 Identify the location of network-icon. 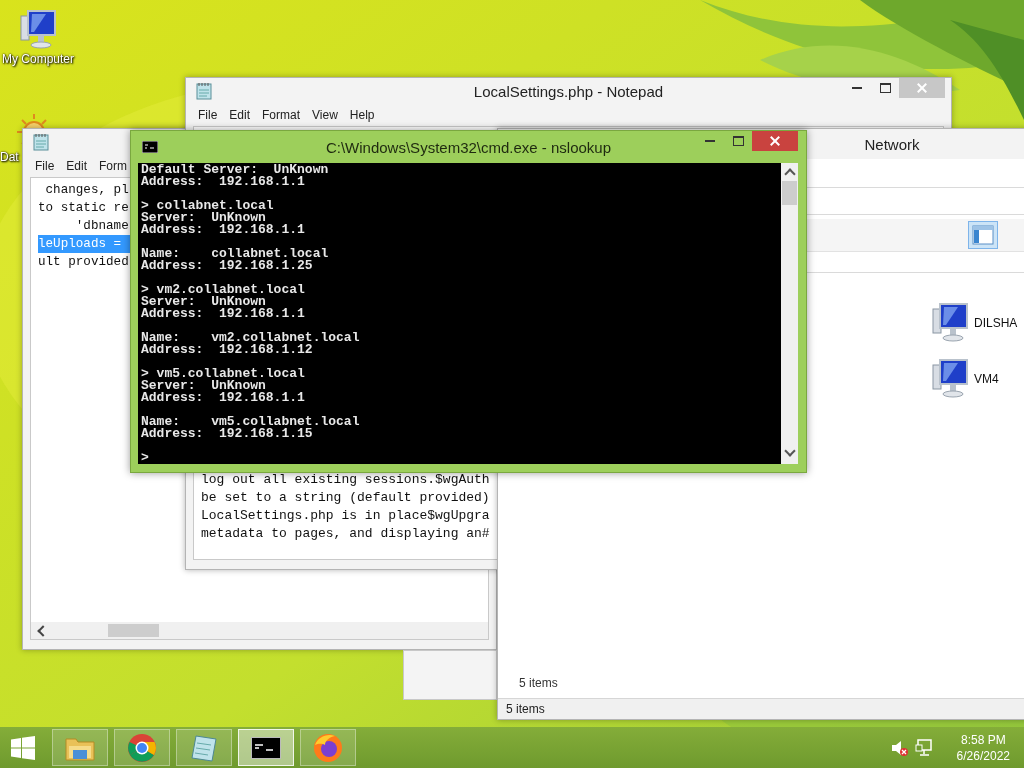
(923, 747).